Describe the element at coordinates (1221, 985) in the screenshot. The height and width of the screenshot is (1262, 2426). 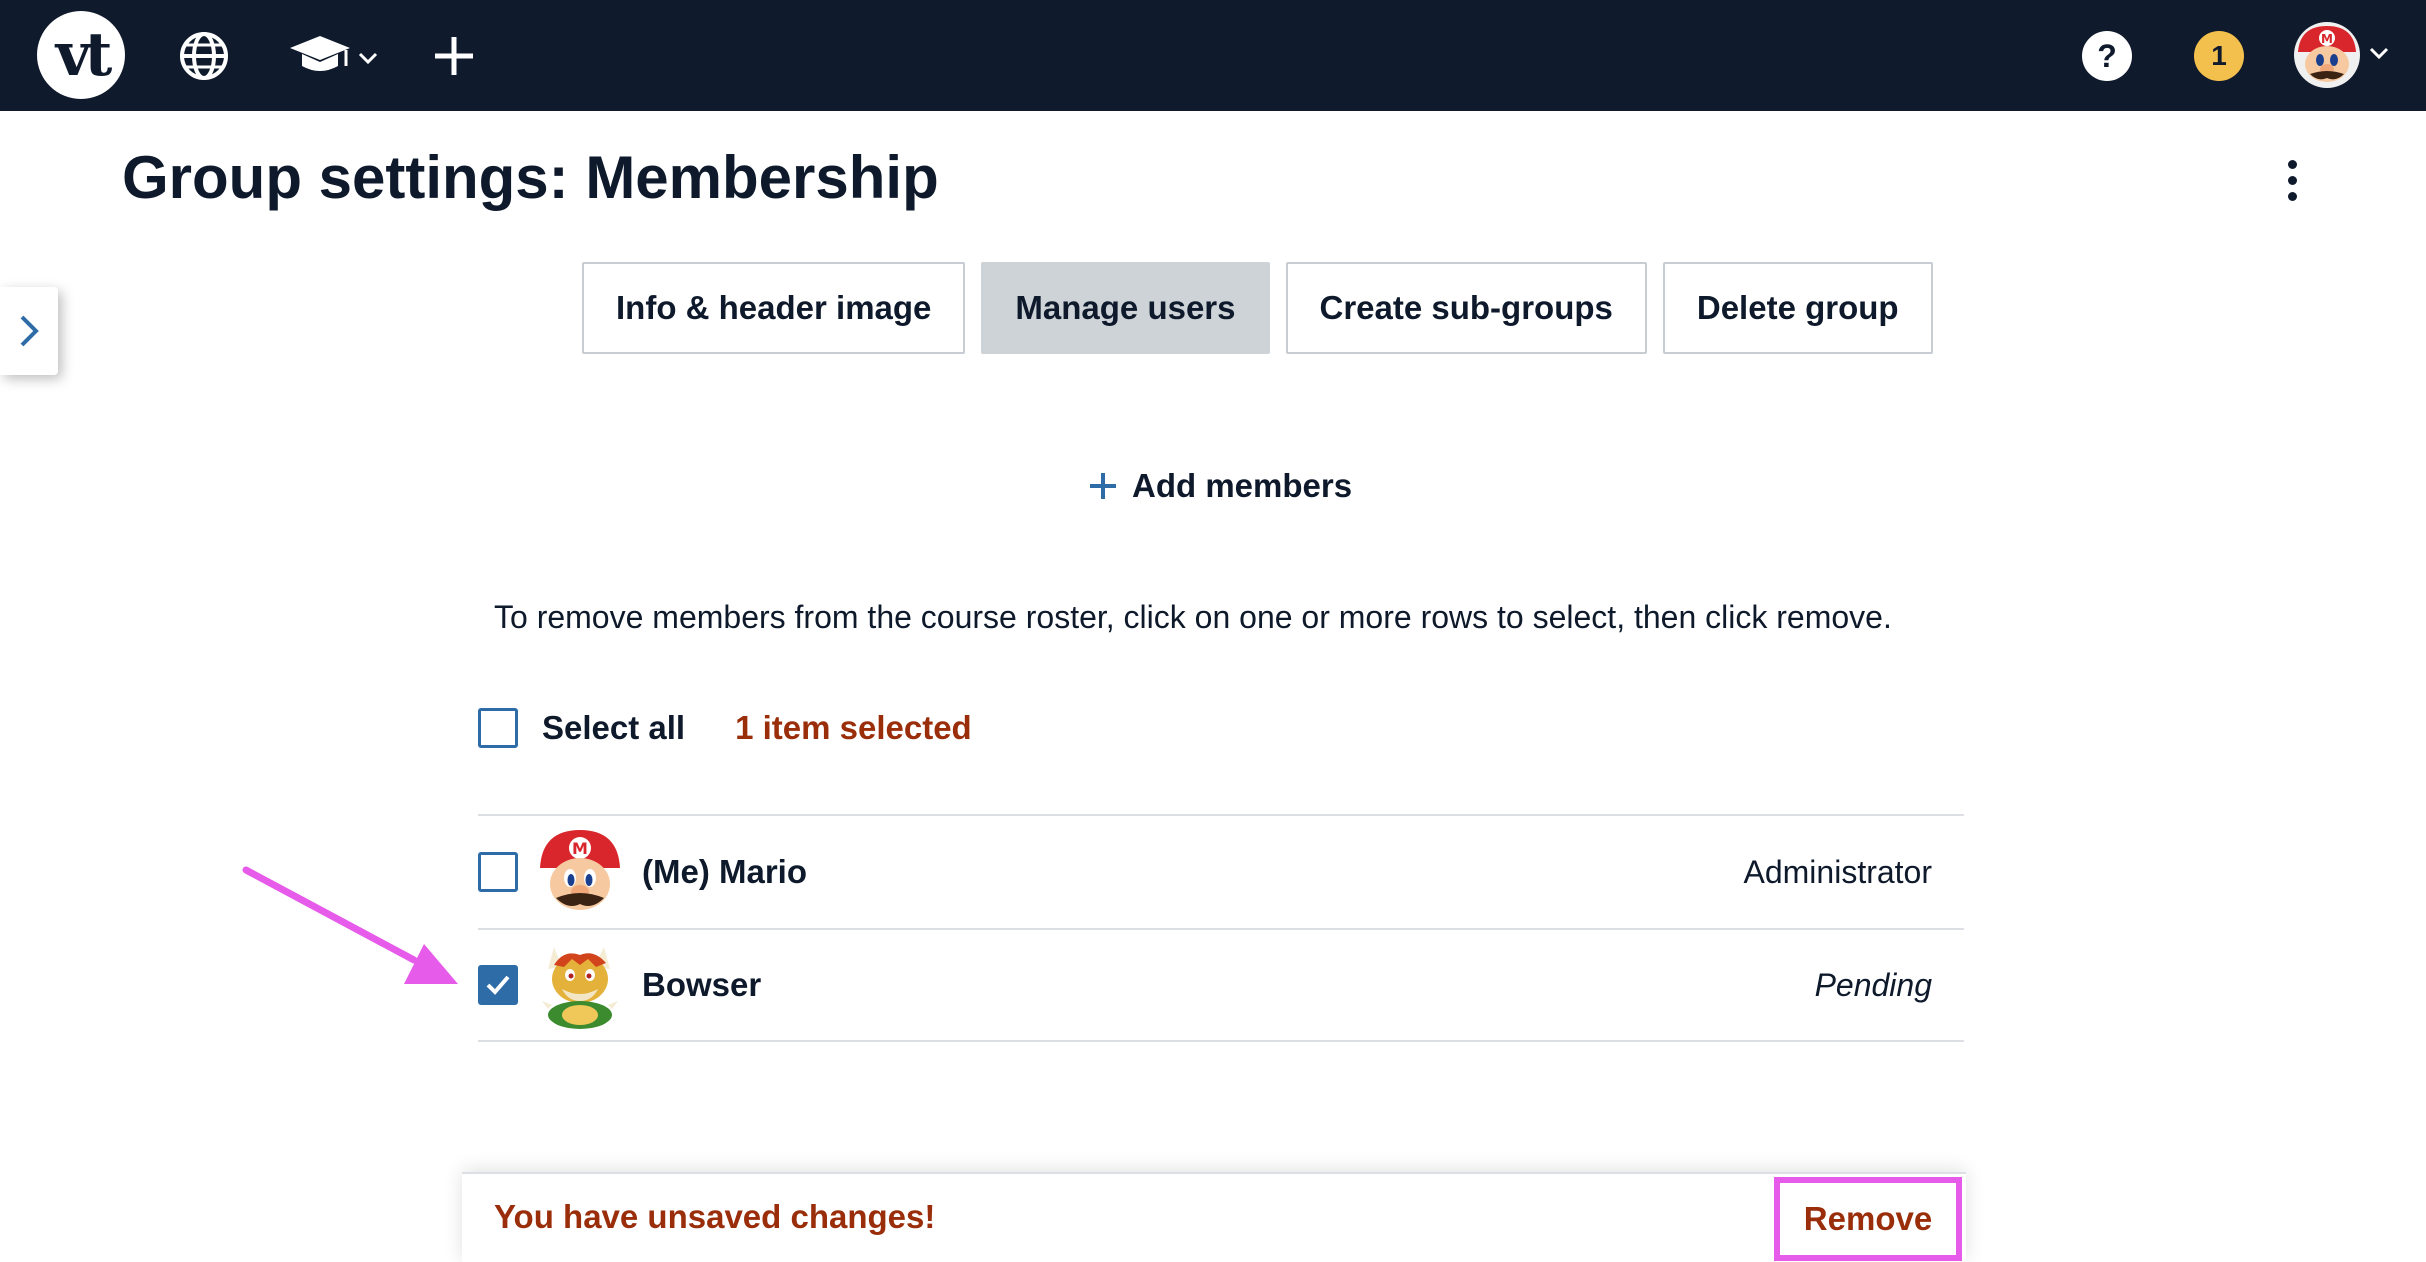
I see `list-item: Bowser Pending` at that location.